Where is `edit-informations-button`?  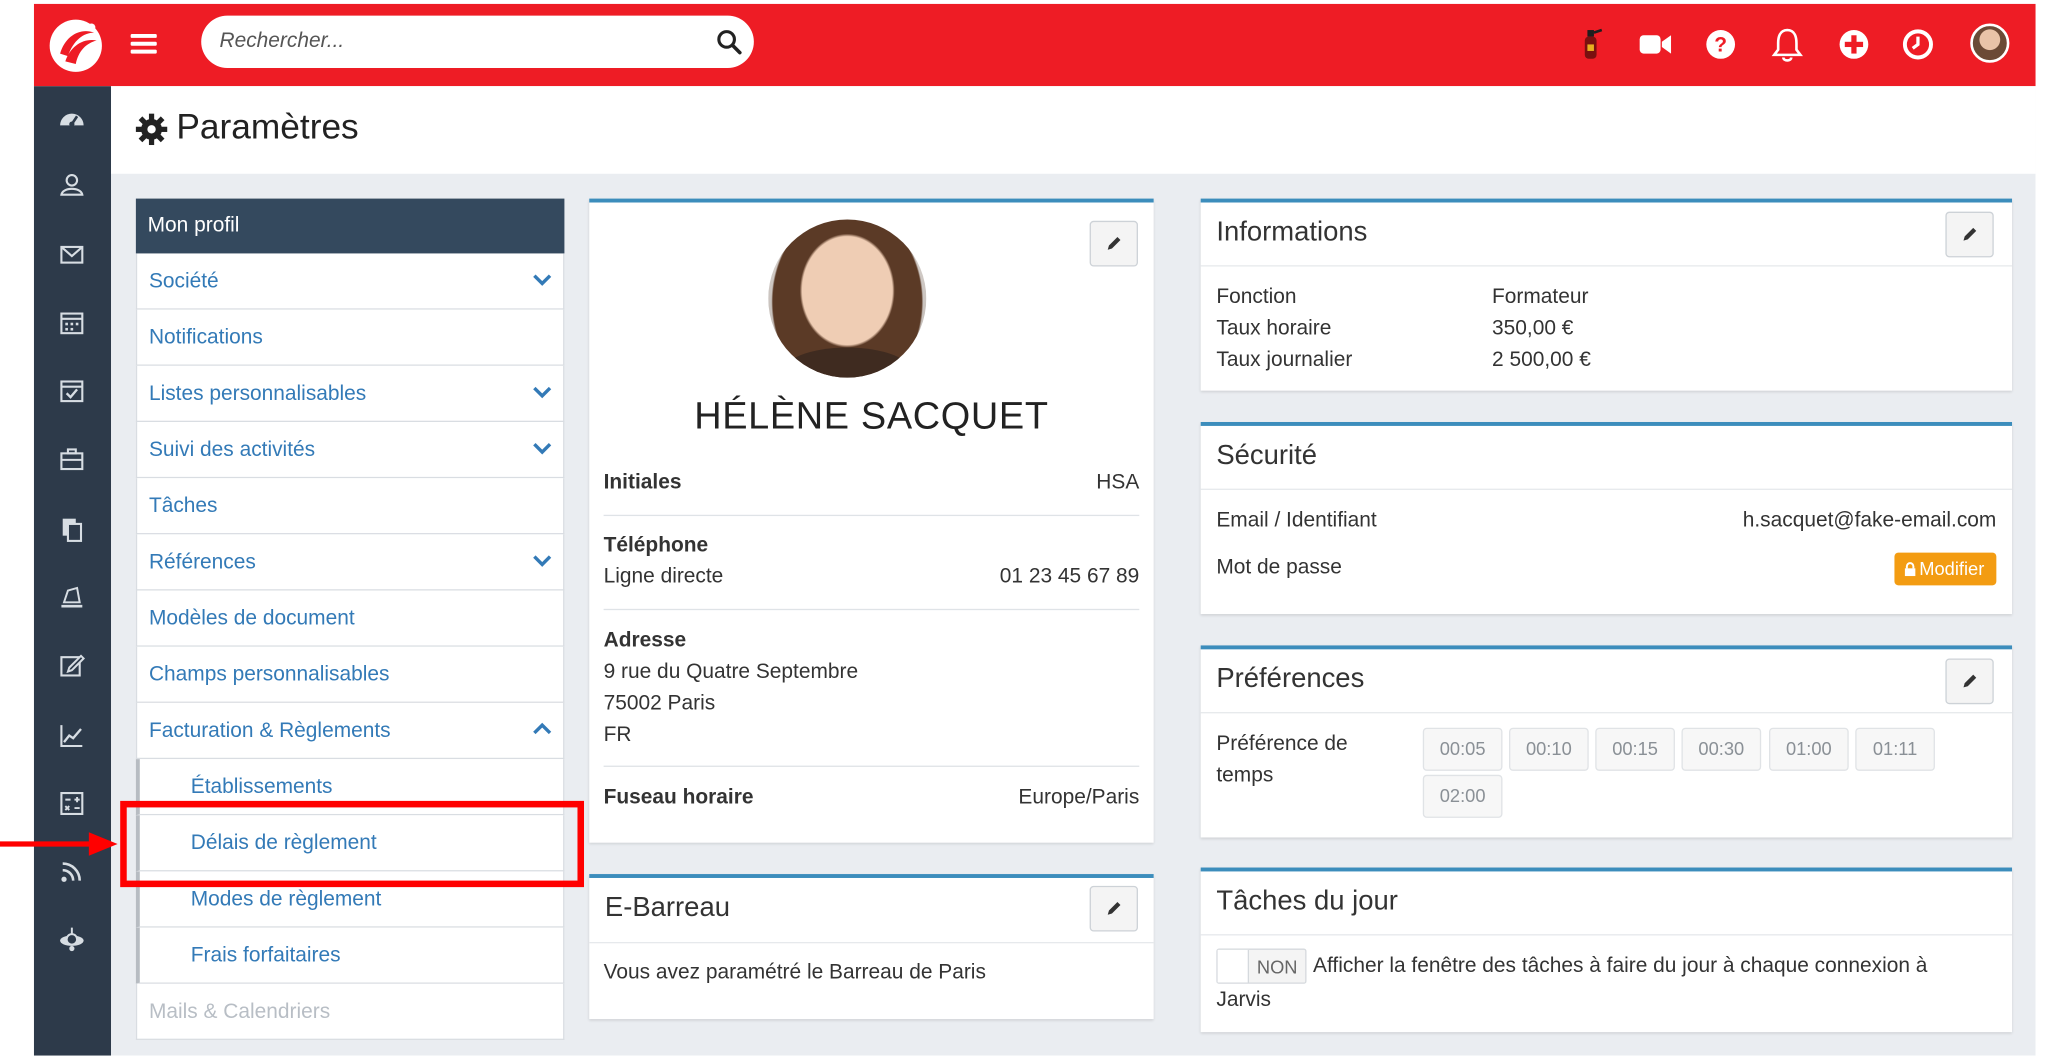
edit-informations-button is located at coordinates (1969, 234).